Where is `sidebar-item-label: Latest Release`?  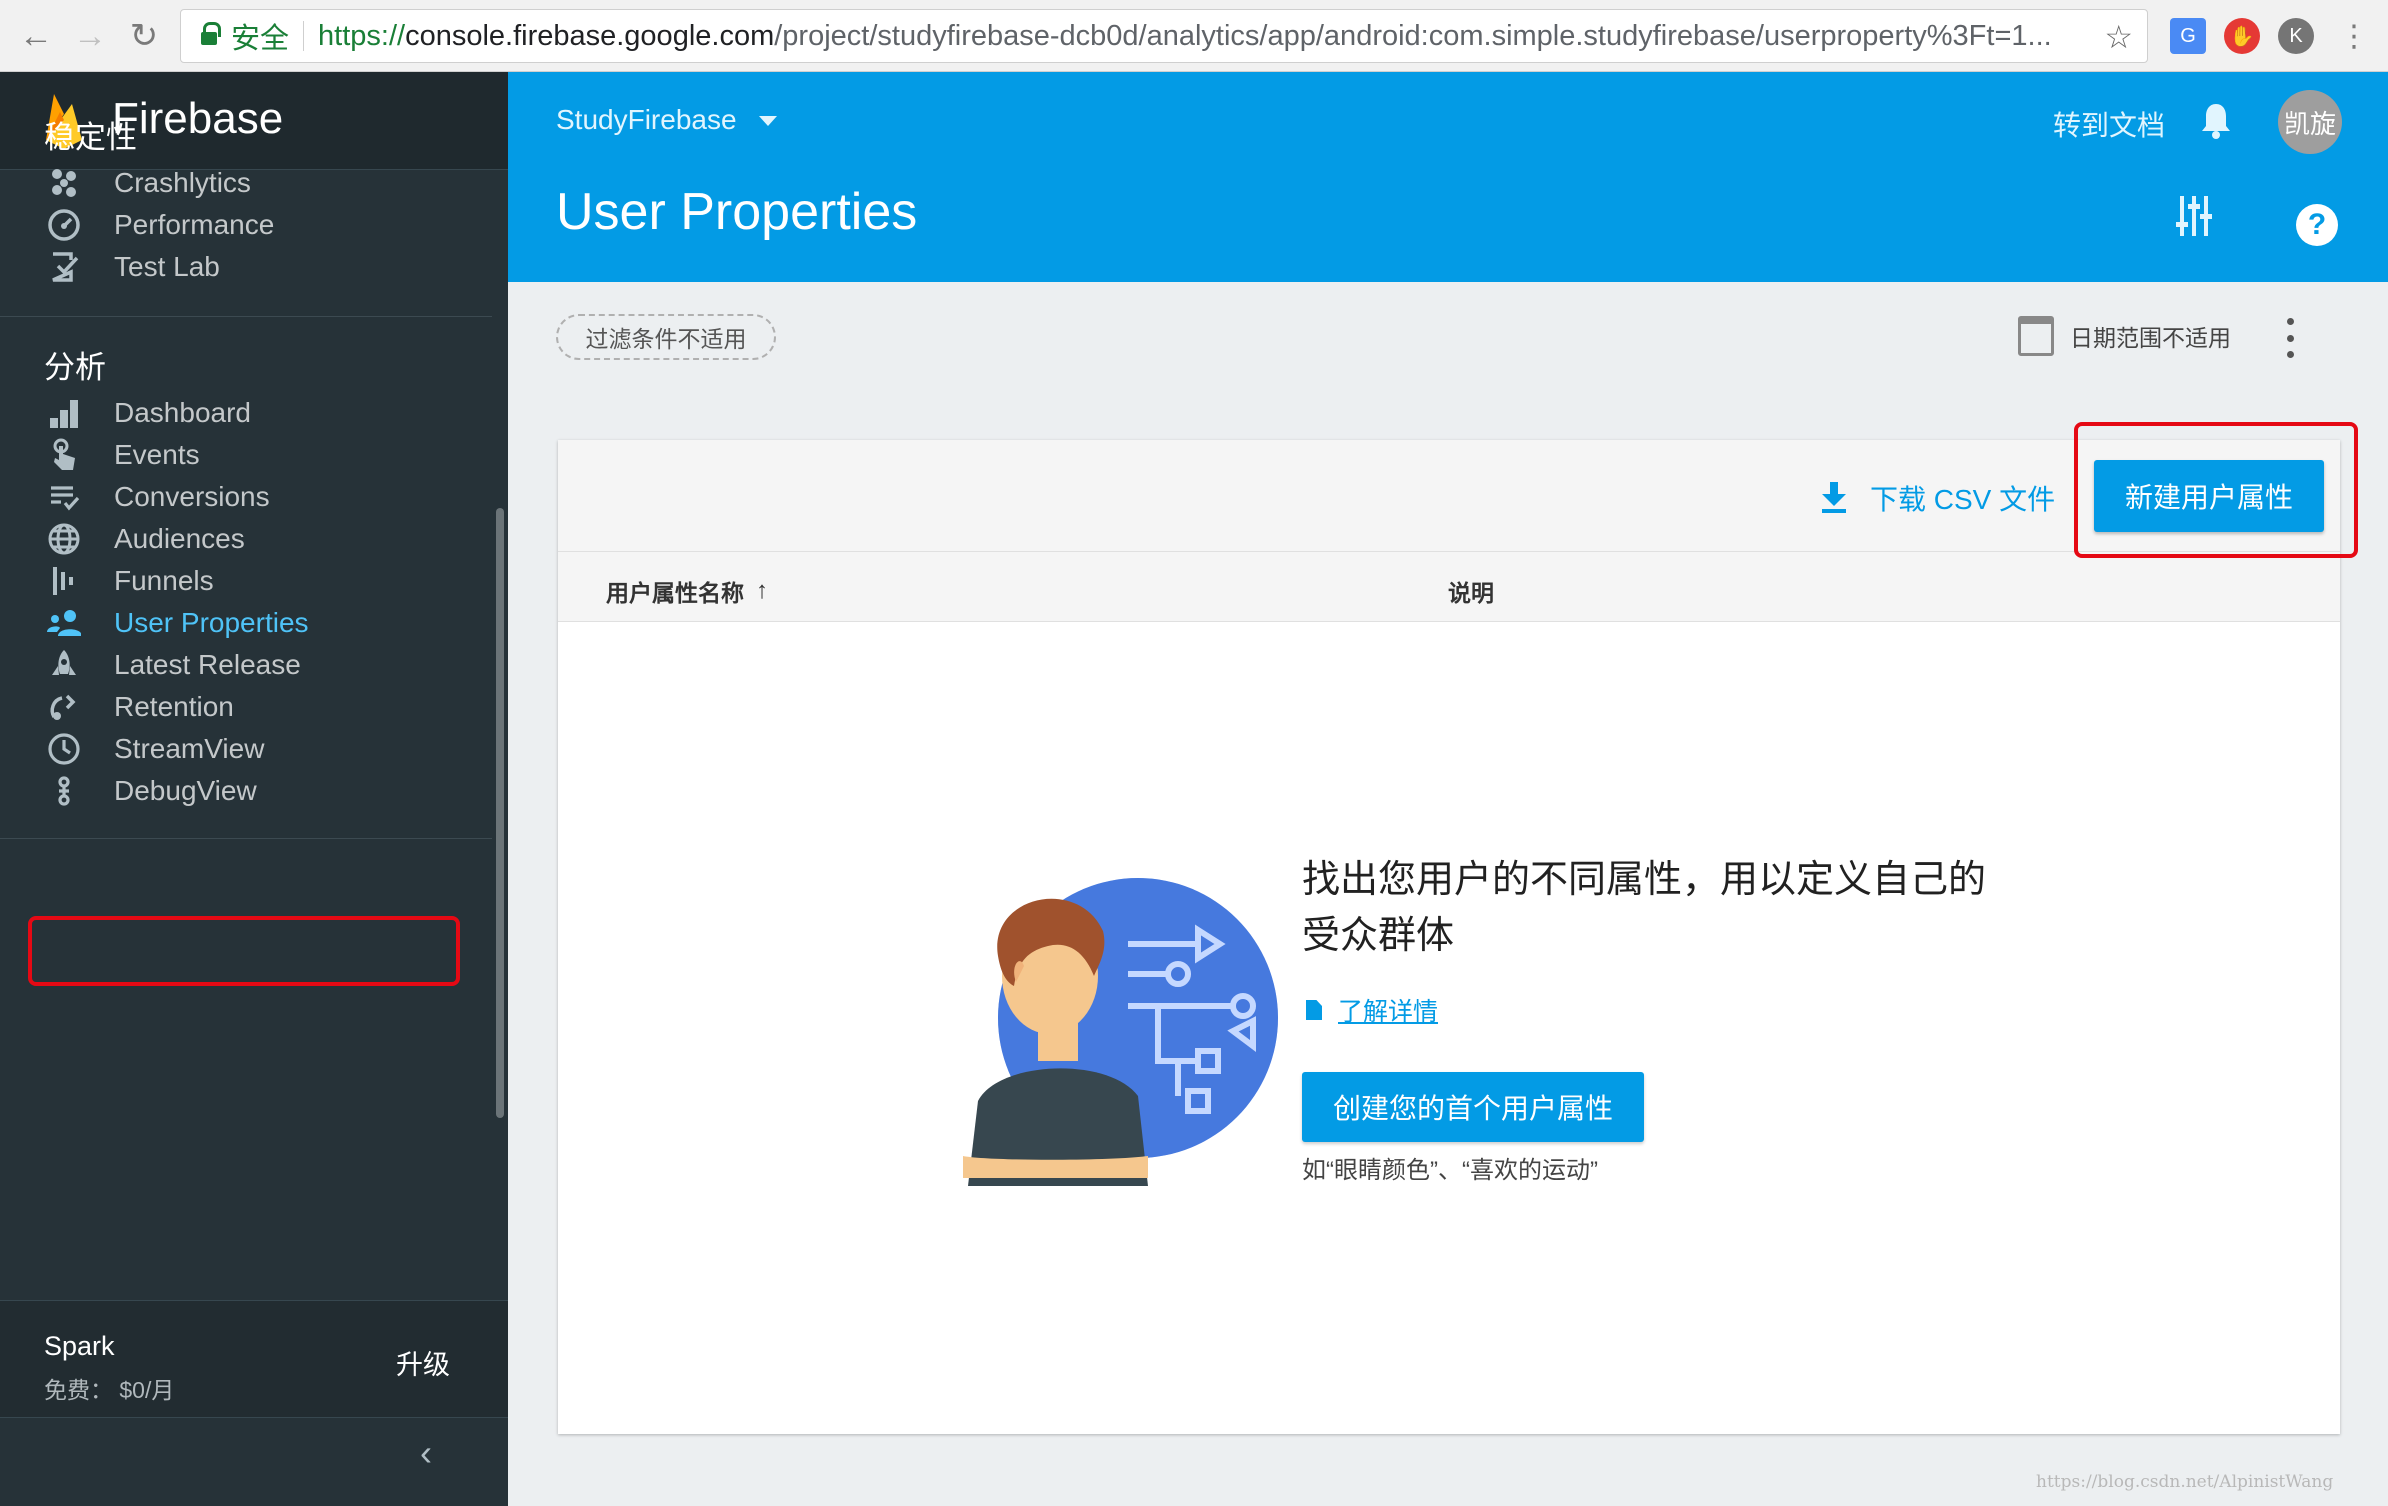 sidebar-item-label: Latest Release is located at coordinates (207, 664).